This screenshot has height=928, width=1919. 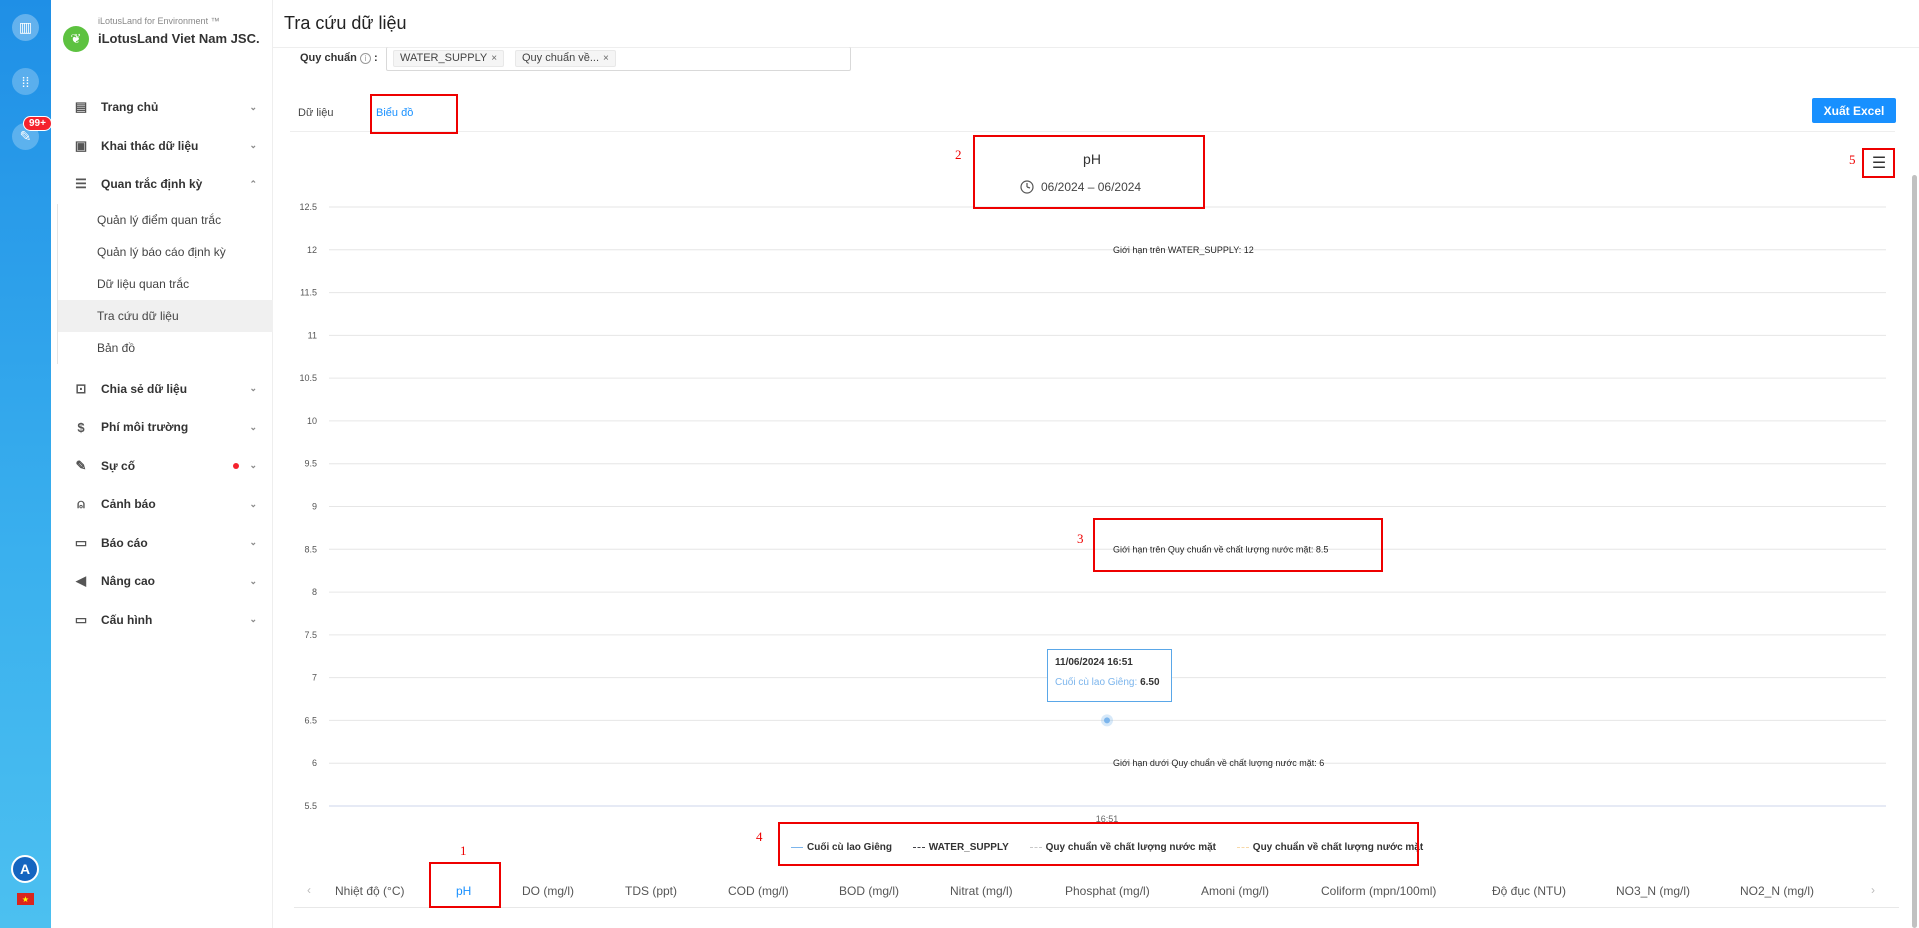 I want to click on param-tab: NO3_N (mg/l), so click(x=1653, y=891).